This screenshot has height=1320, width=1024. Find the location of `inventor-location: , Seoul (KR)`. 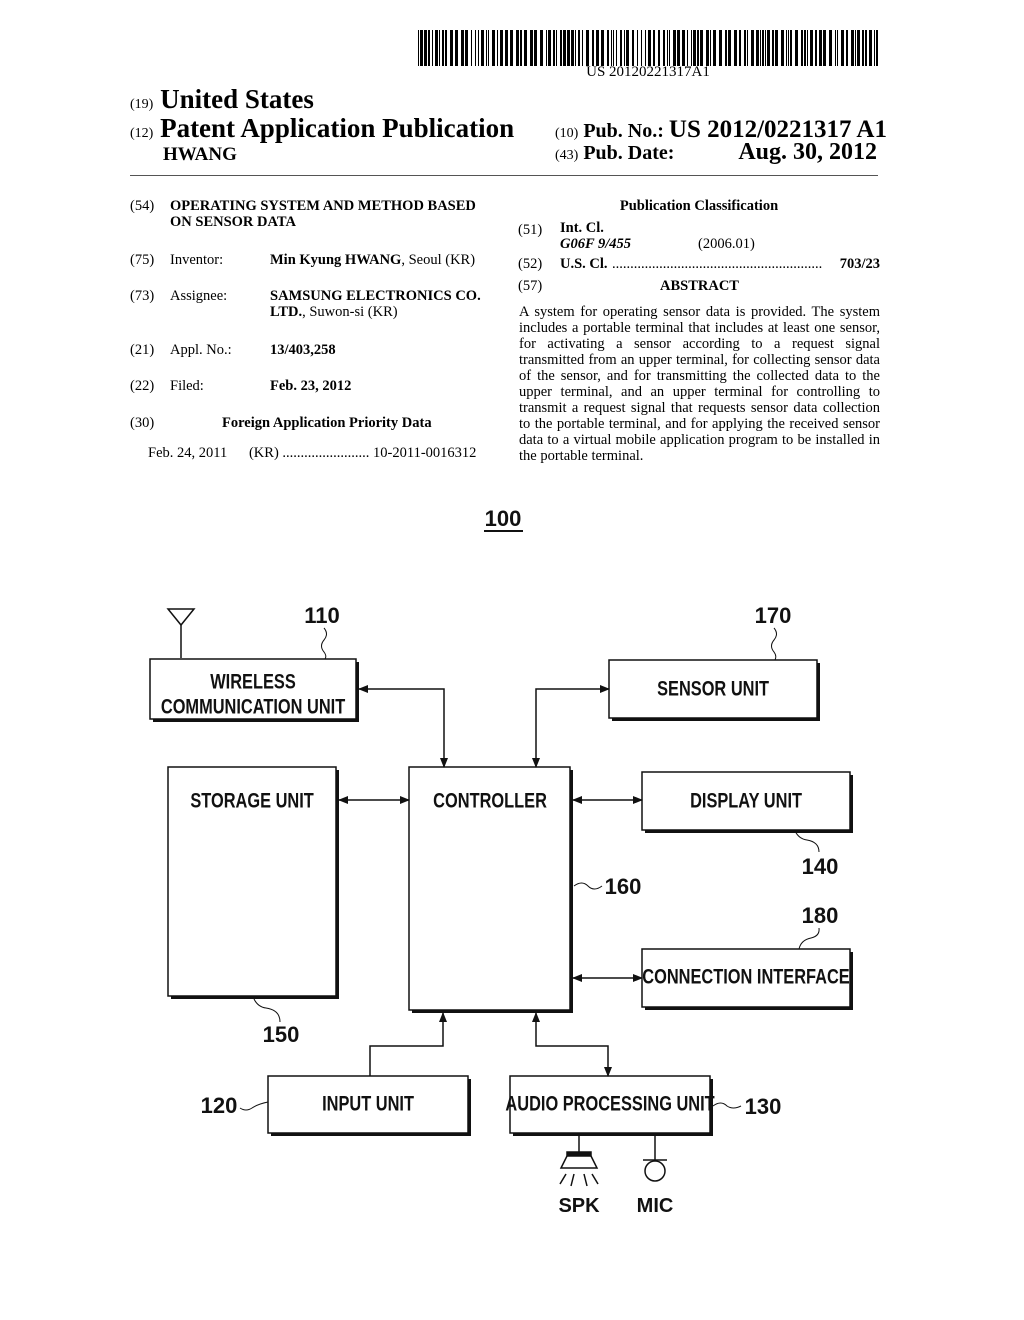

inventor-location: , Seoul (KR) is located at coordinates (438, 260).